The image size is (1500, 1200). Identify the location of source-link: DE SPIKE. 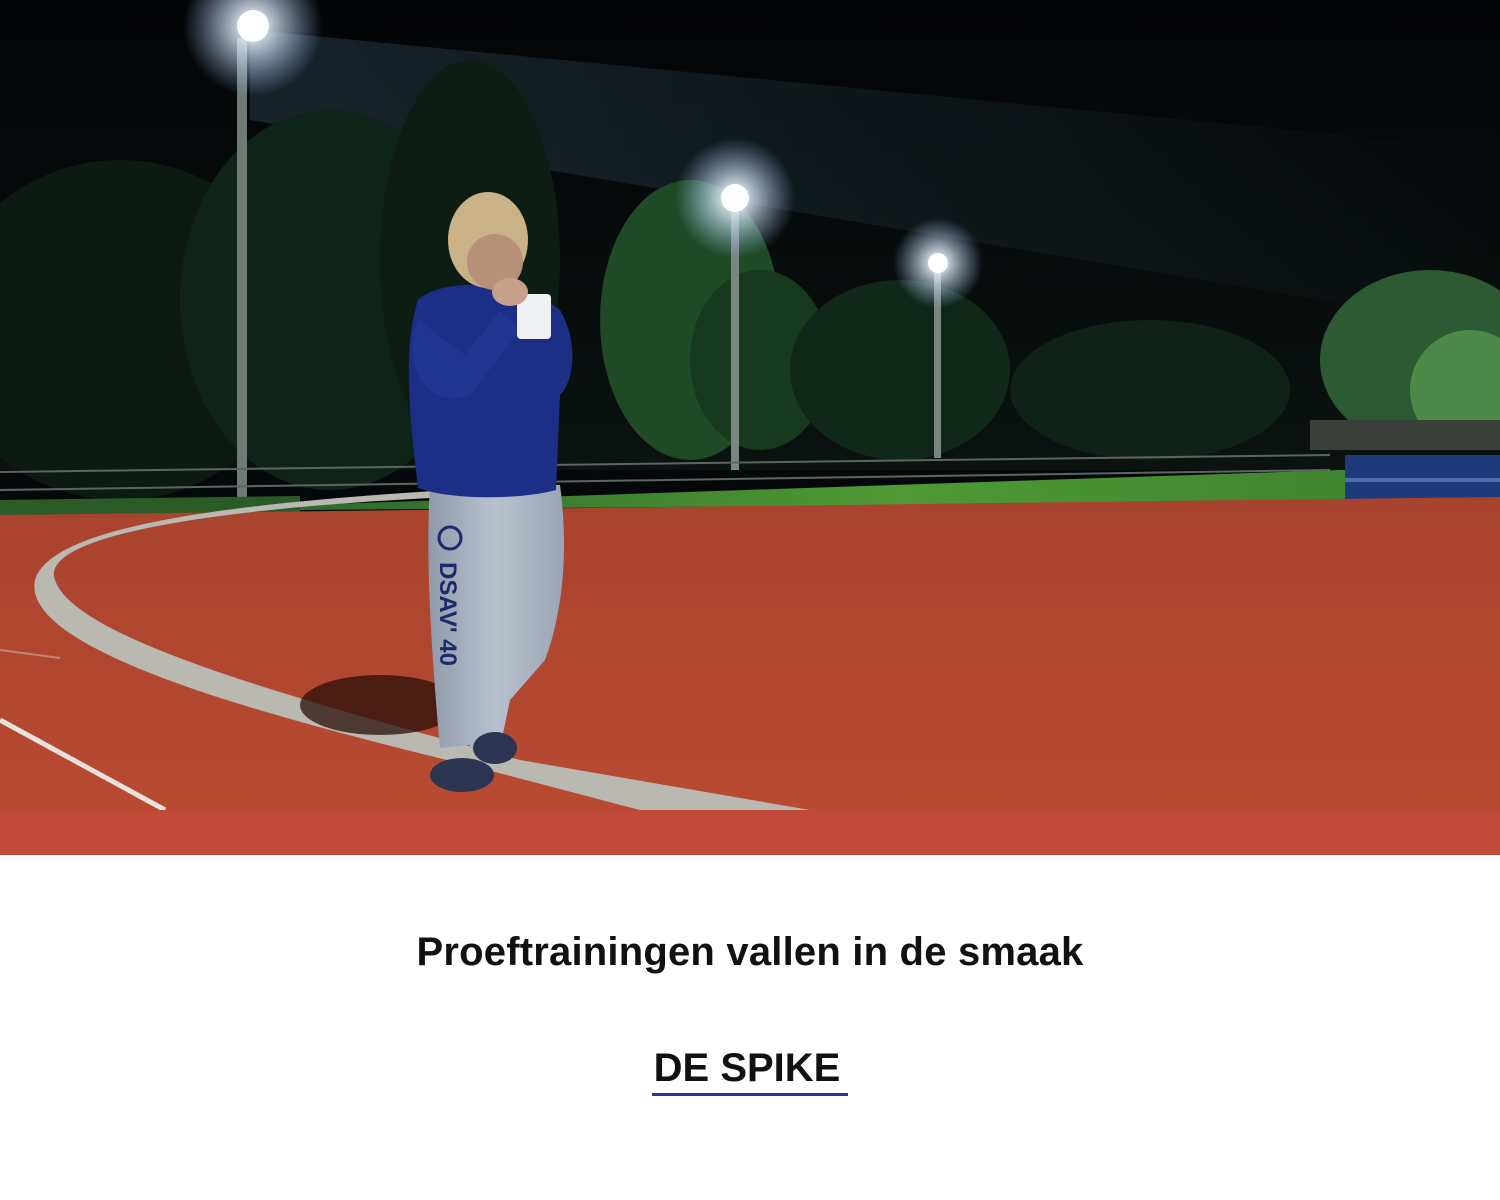
(750, 1070).